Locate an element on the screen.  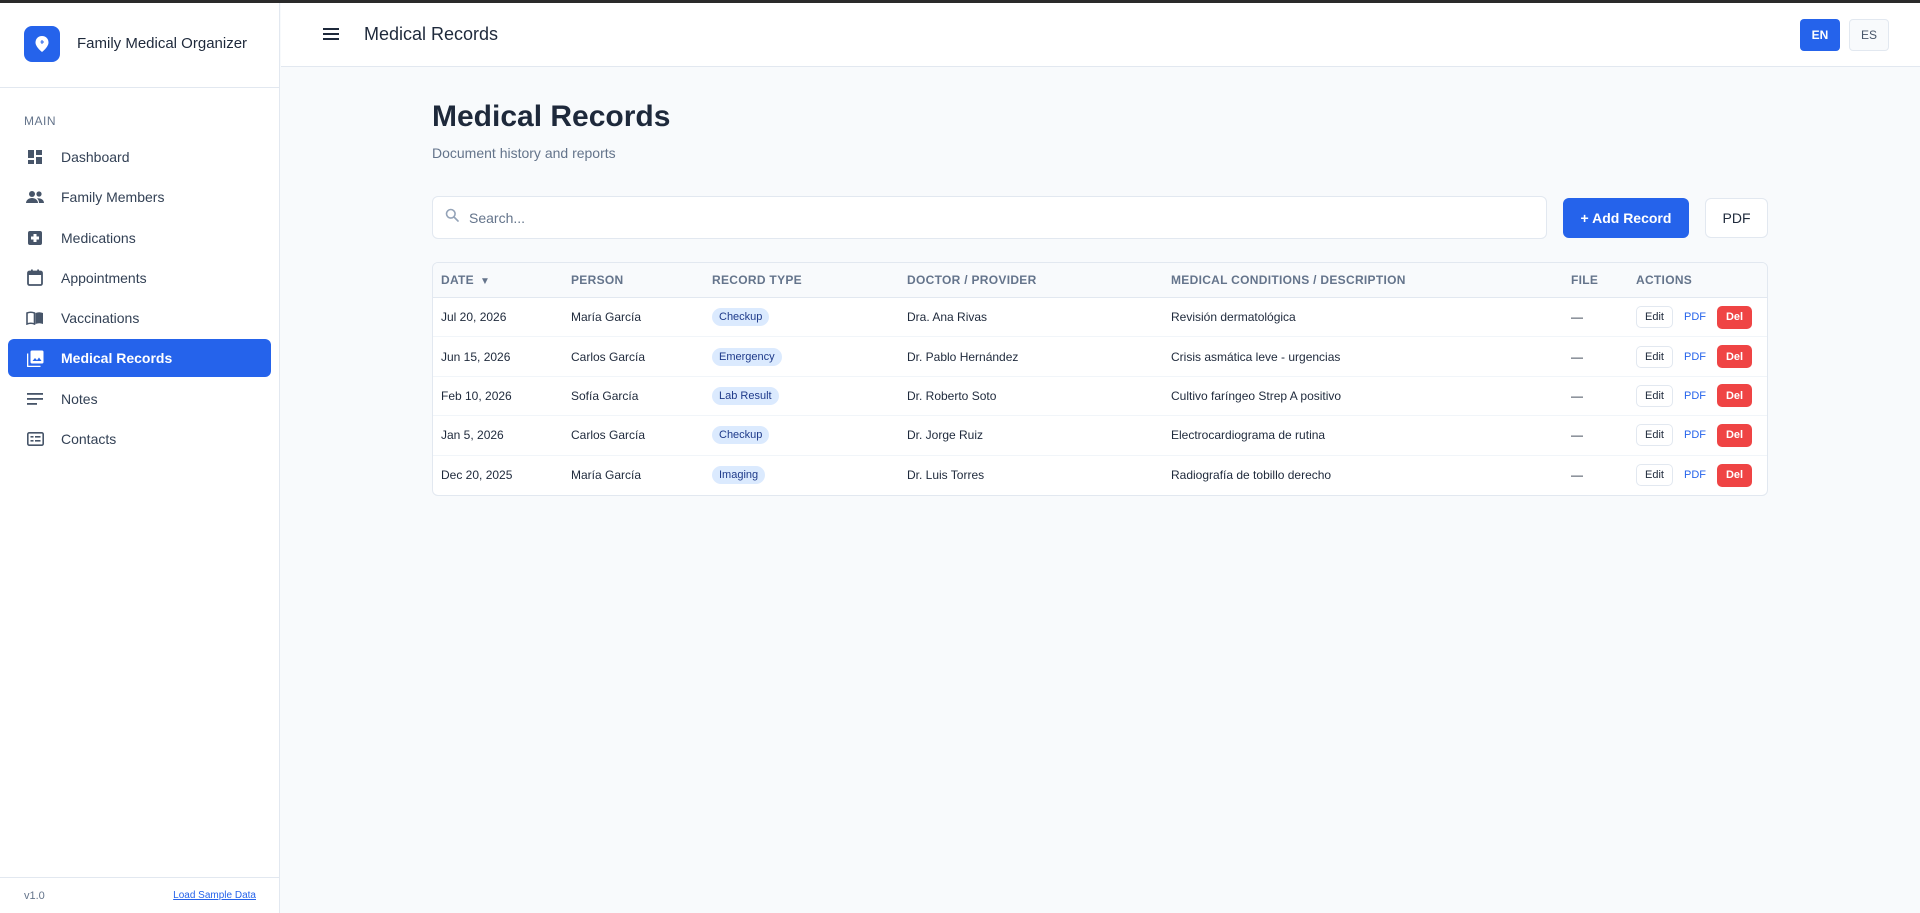
cell-doctor: Dr. Jorge Ruiz is located at coordinates (945, 435).